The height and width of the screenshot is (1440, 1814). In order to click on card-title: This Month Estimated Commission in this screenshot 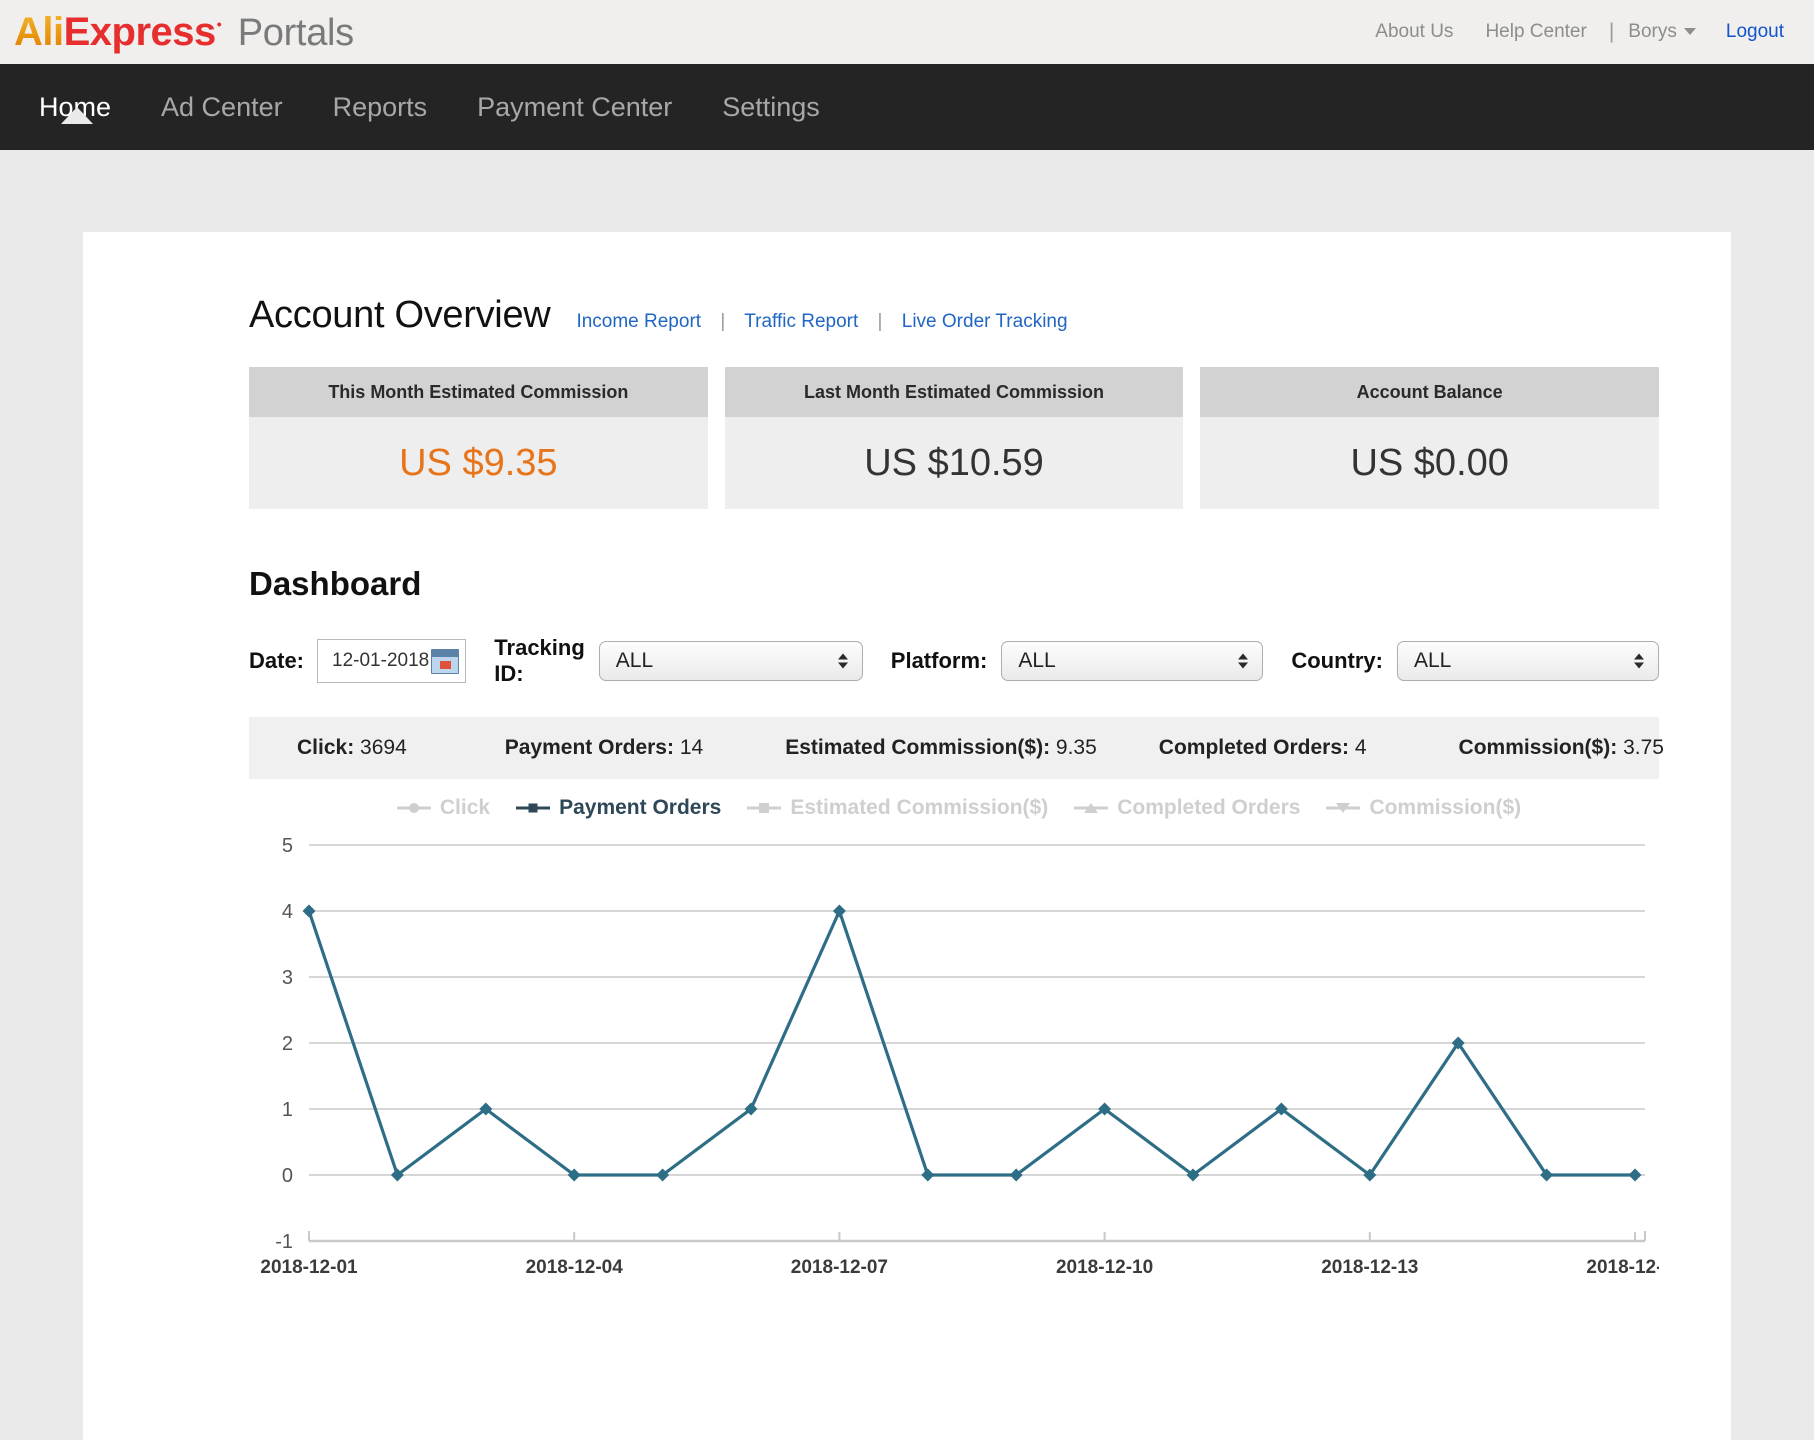, I will do `click(478, 392)`.